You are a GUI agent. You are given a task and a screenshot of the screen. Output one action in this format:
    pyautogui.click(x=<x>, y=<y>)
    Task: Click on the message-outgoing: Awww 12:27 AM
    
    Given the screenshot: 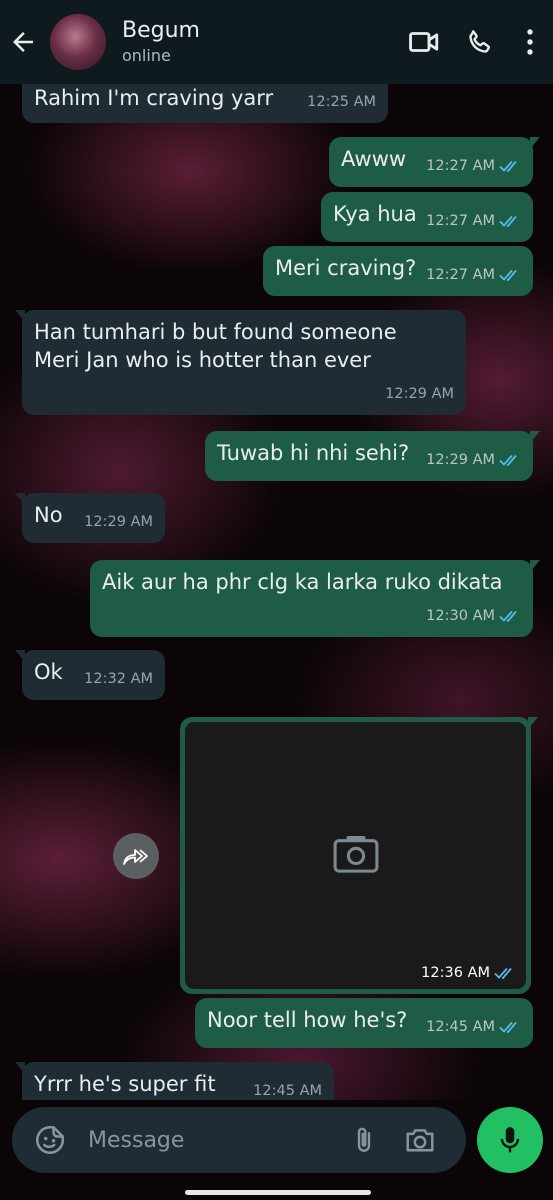 What is the action you would take?
    pyautogui.click(x=434, y=162)
    